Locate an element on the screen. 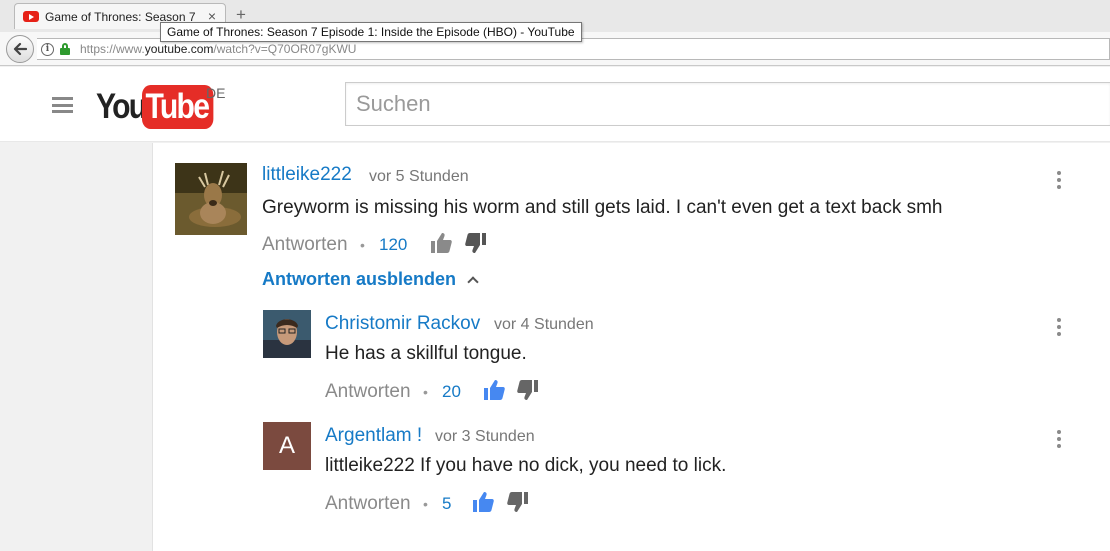  like-count: 120 is located at coordinates (393, 244).